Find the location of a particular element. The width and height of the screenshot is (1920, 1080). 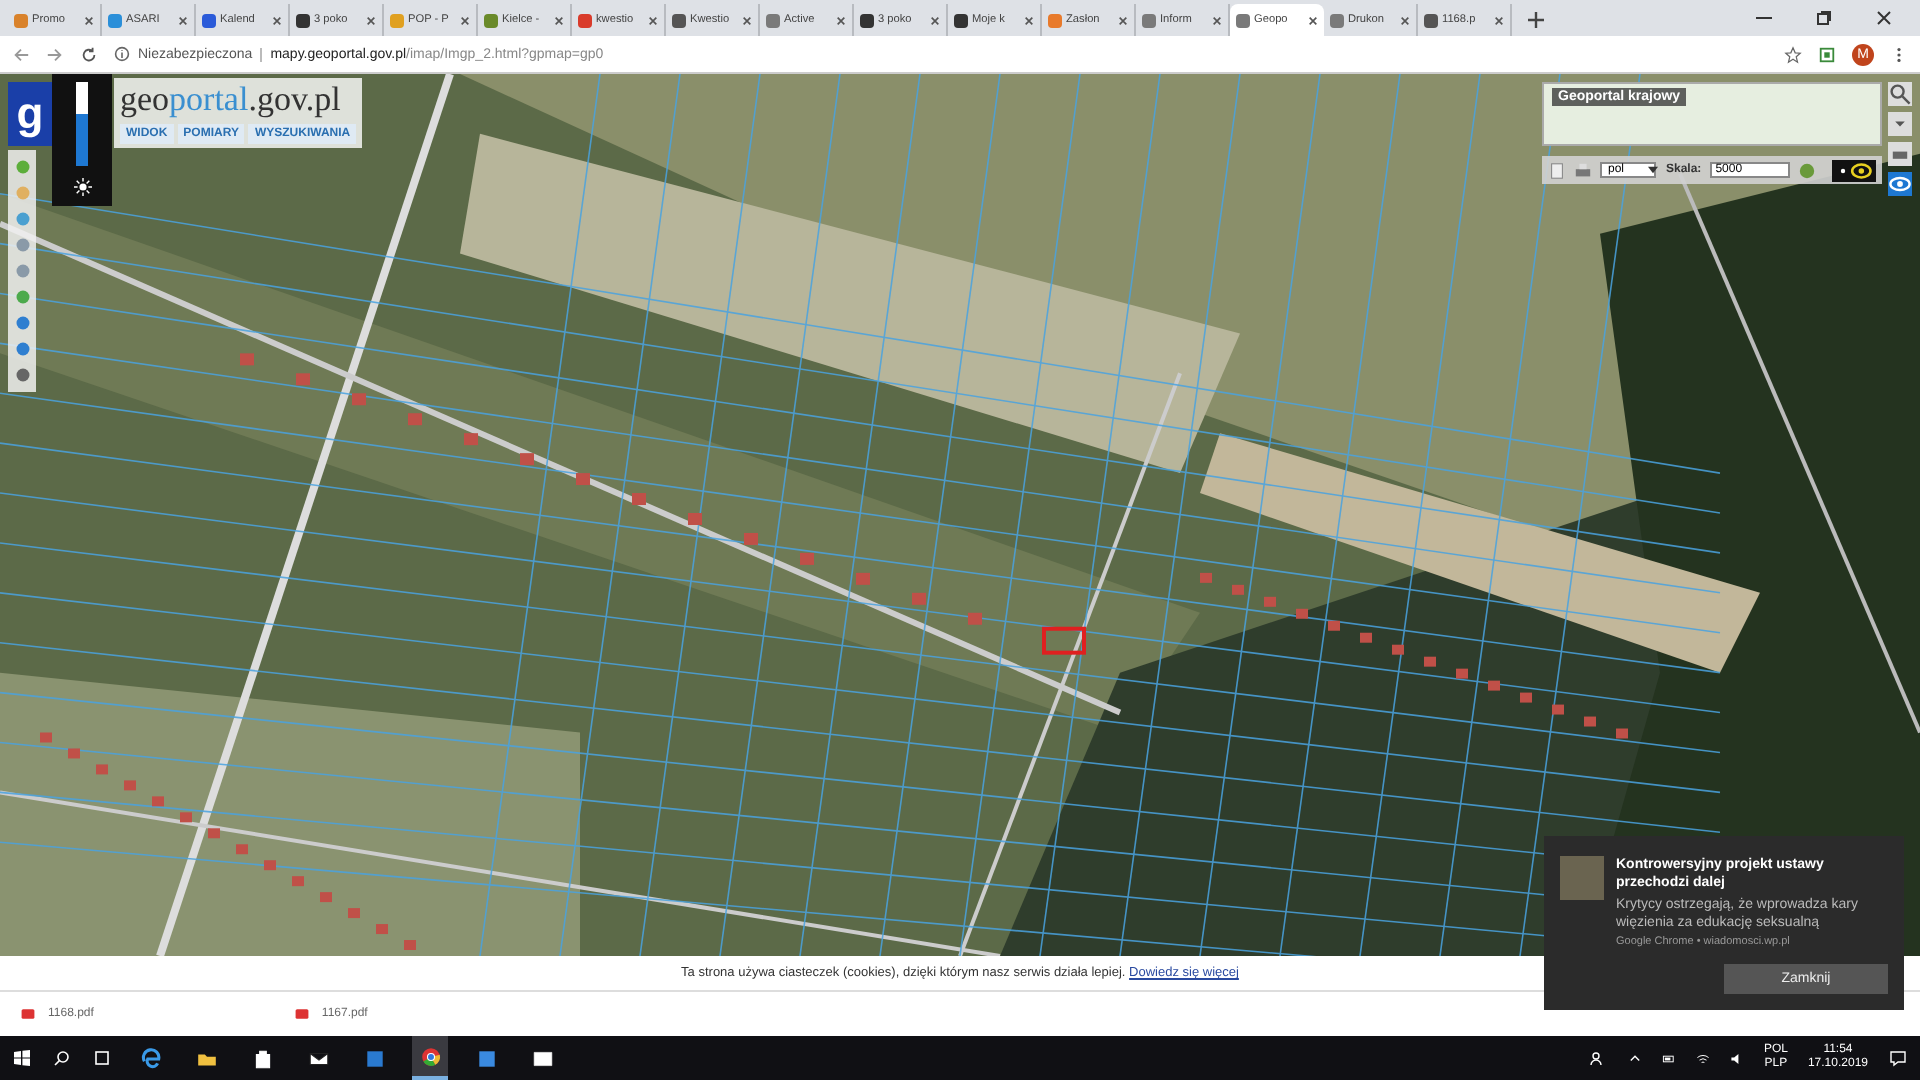

logo-icon: g is located at coordinates (30, 114).